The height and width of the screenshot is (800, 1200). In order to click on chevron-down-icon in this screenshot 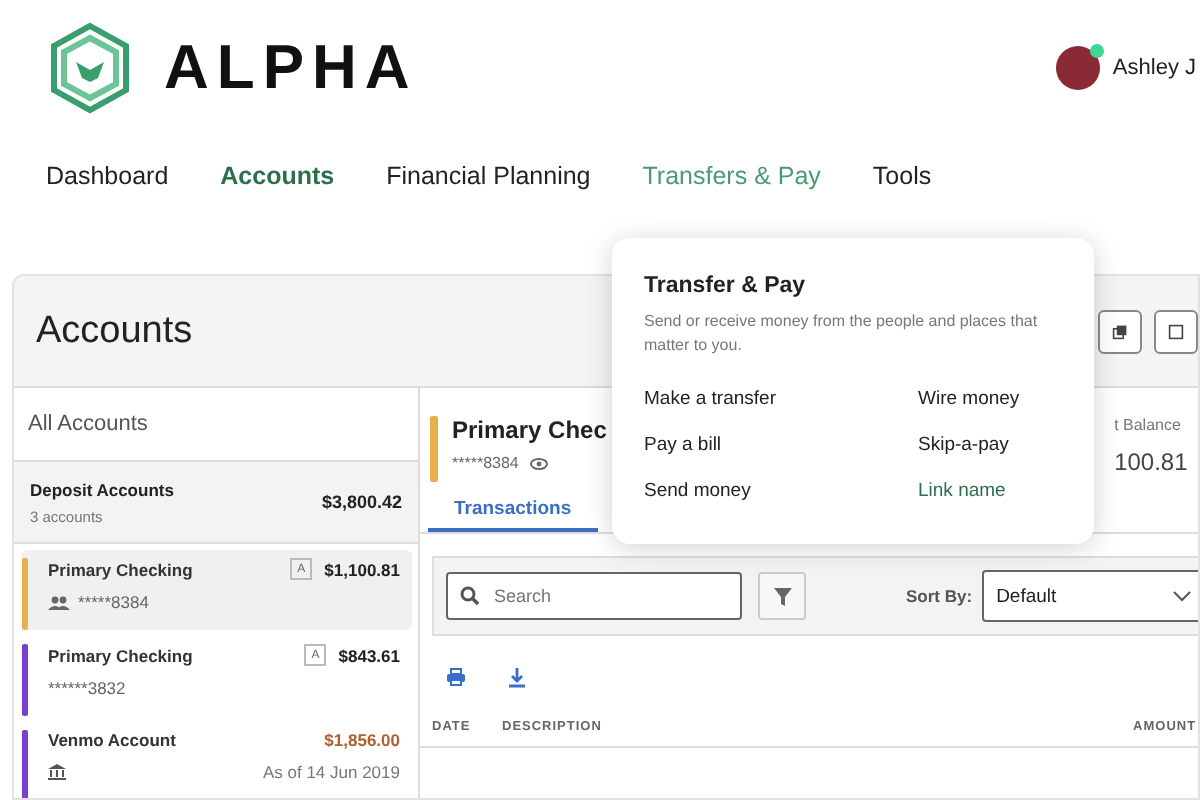, I will do `click(1182, 596)`.